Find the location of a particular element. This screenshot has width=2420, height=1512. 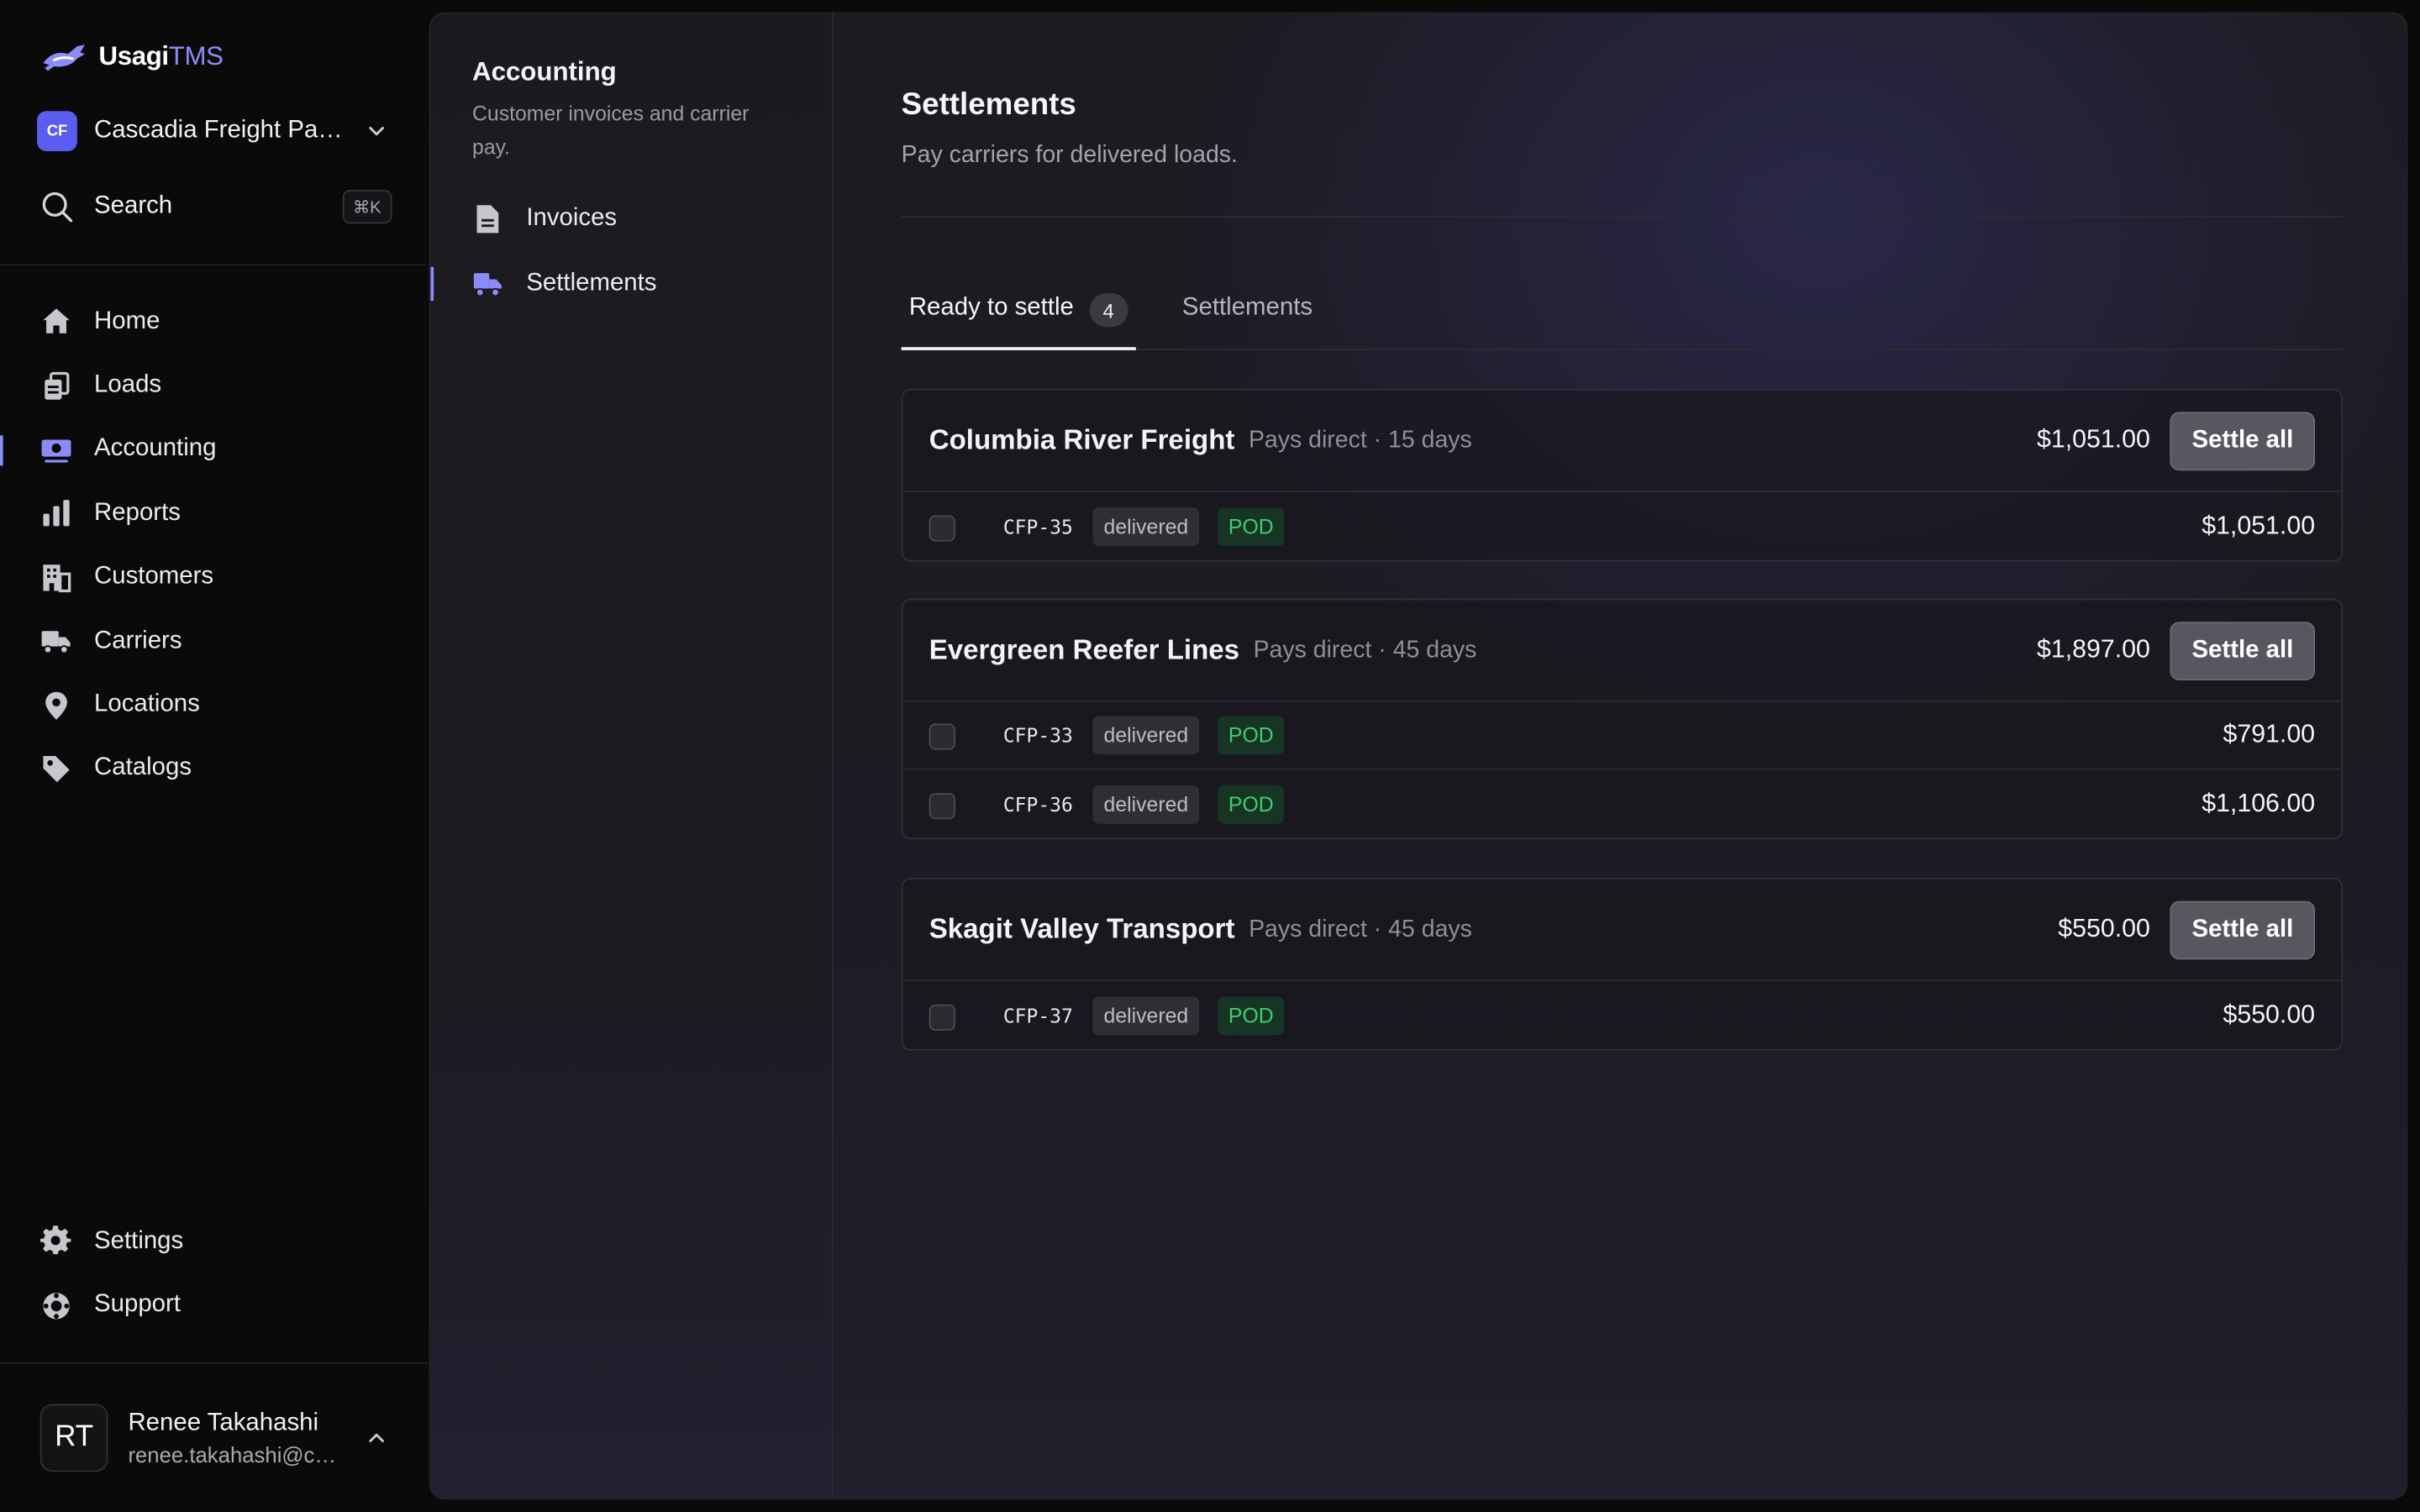

nav-item-accounting: Accounting is located at coordinates (214, 449).